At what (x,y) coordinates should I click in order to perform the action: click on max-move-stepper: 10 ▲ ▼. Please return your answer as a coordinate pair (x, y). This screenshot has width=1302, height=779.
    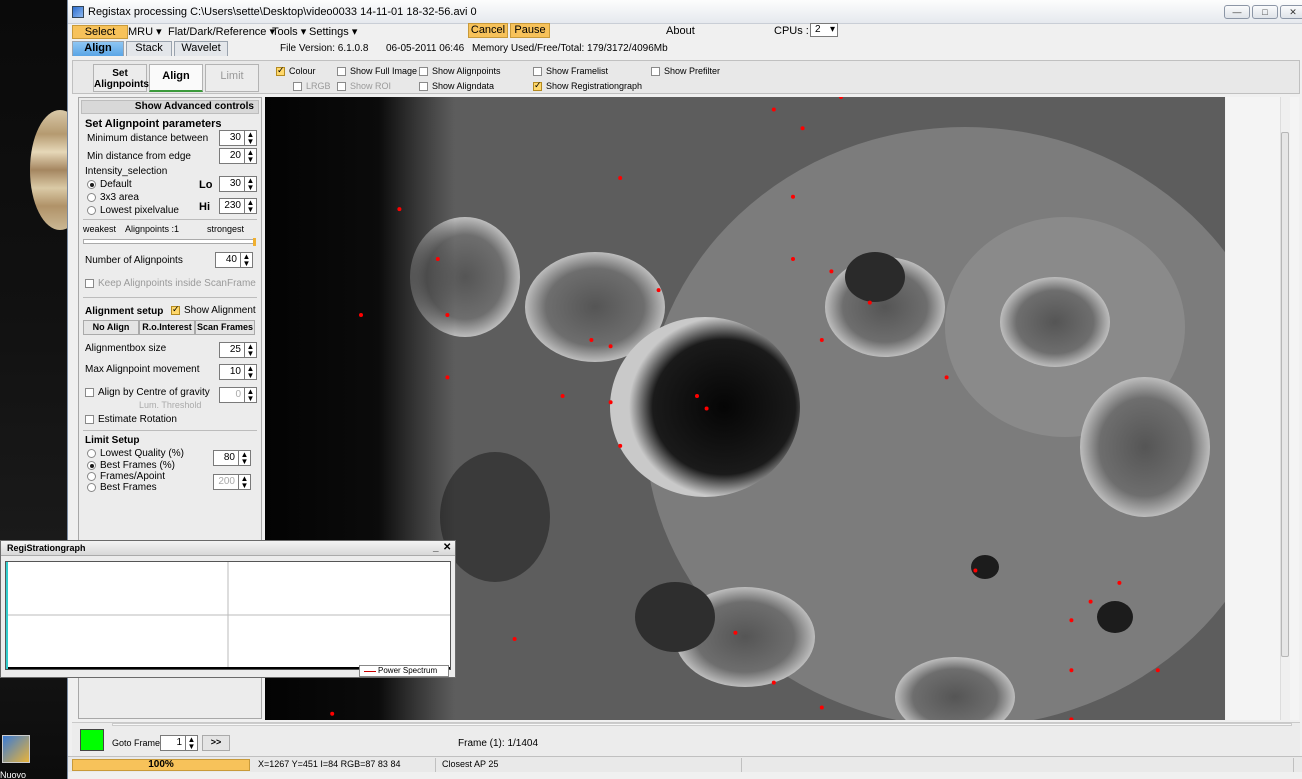
    Looking at the image, I should click on (238, 372).